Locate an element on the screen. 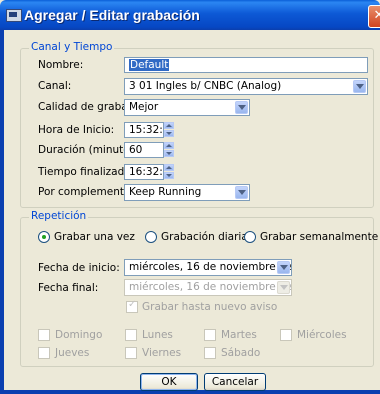 The image size is (380, 394). day-checkbox-sabado is located at coordinates (210, 353).